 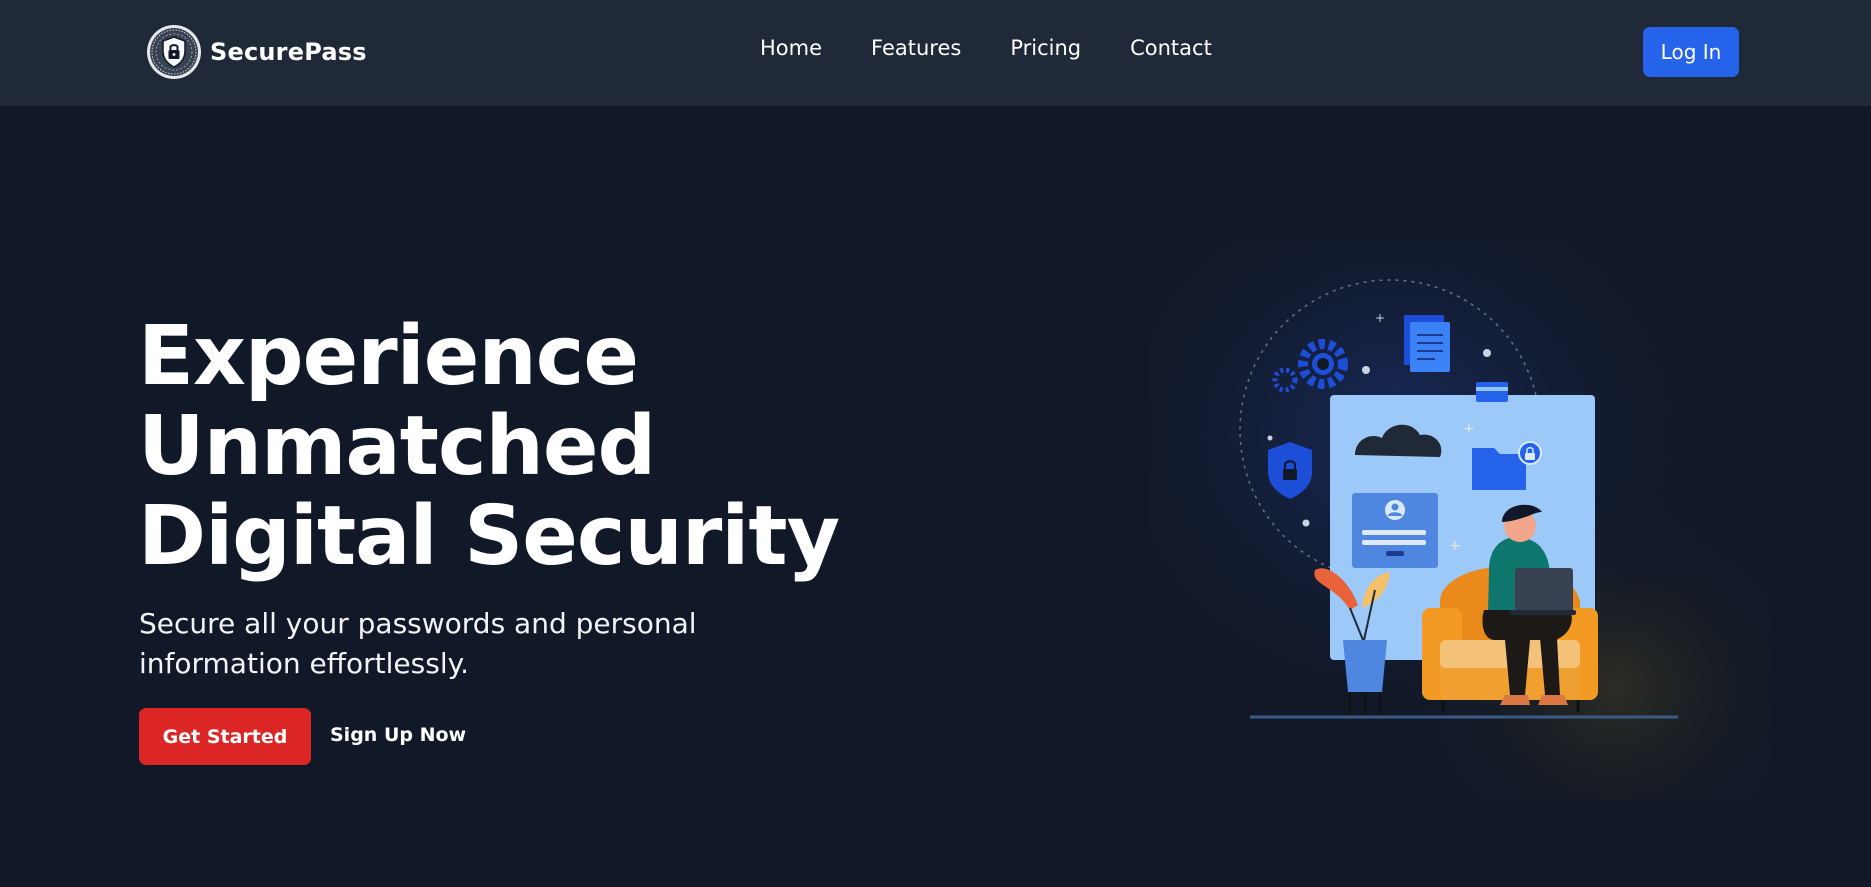 I want to click on nav-link-home: Home, so click(x=791, y=48).